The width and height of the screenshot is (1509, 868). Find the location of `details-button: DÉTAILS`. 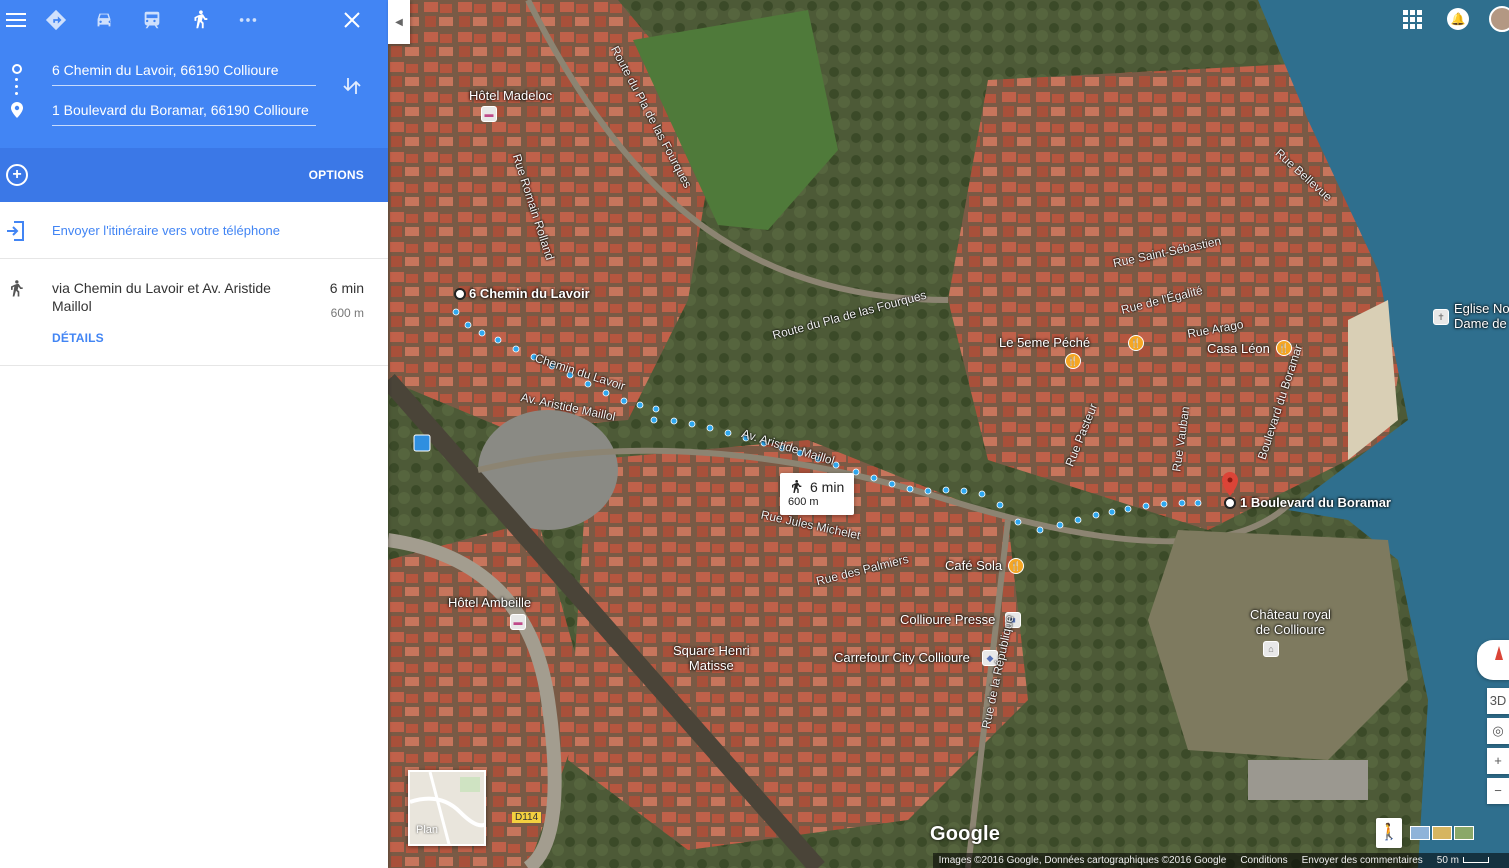

details-button: DÉTAILS is located at coordinates (78, 338).